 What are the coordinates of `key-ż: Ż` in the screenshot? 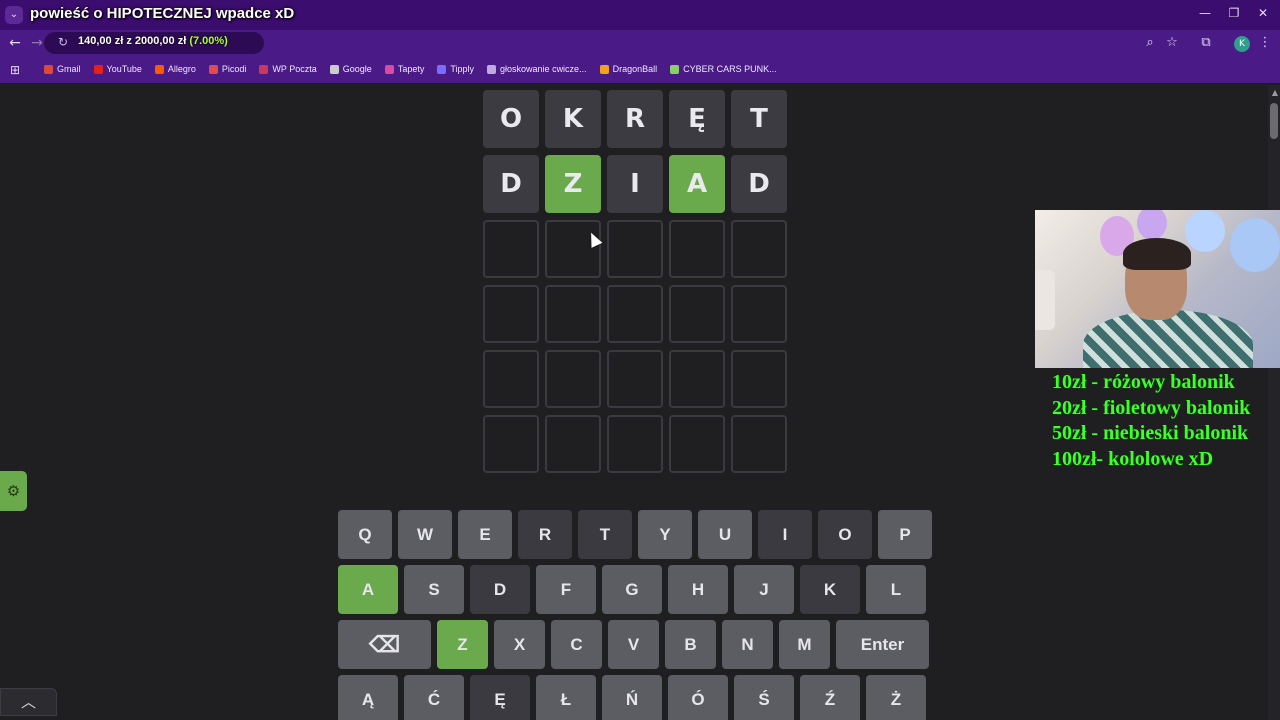 It's located at (896, 697).